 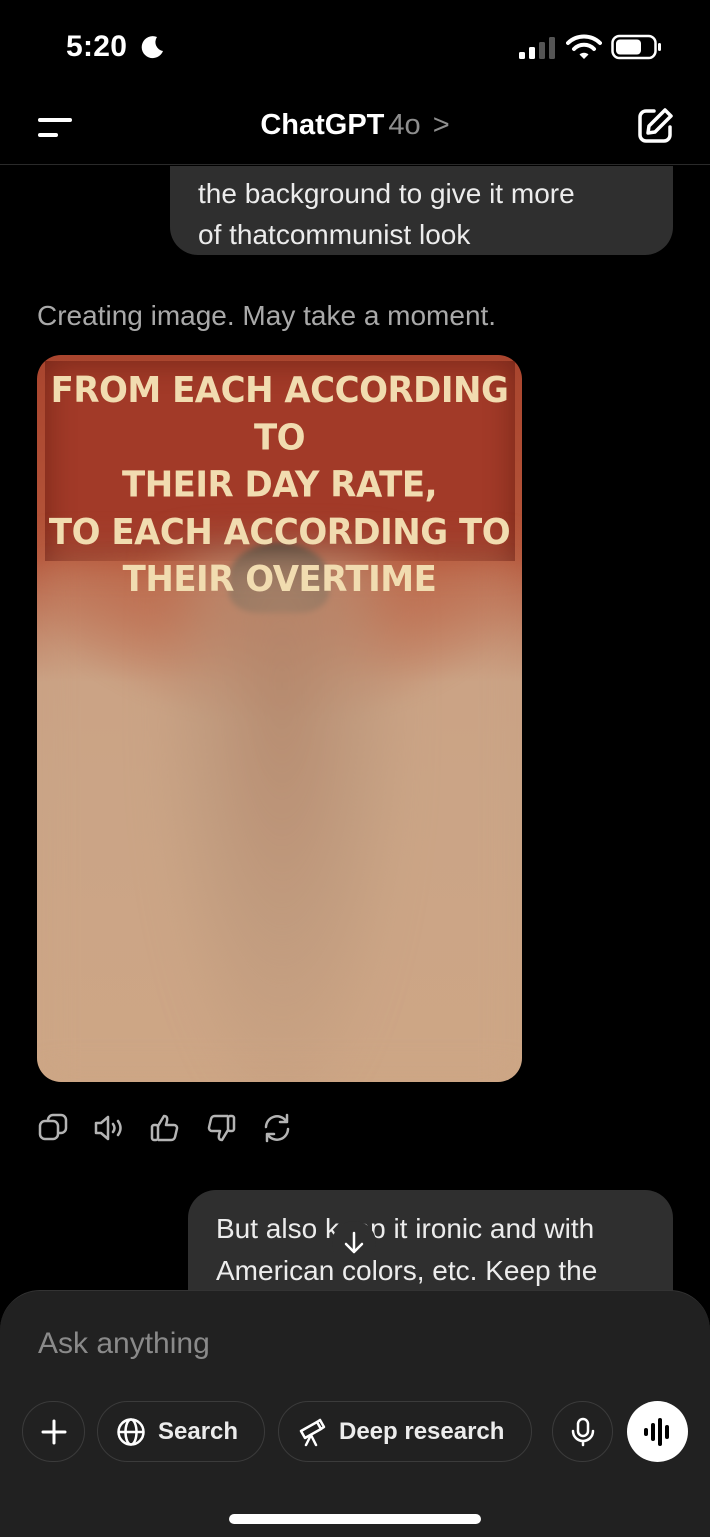 I want to click on search-button: Search, so click(x=181, y=1431).